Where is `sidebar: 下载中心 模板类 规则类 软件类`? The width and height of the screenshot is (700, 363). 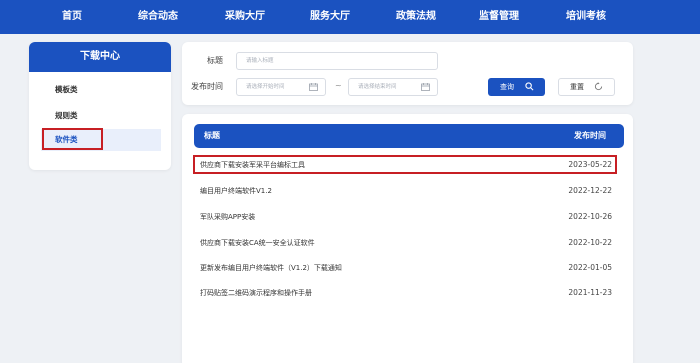 sidebar: 下载中心 模板类 规则类 软件类 is located at coordinates (100, 106).